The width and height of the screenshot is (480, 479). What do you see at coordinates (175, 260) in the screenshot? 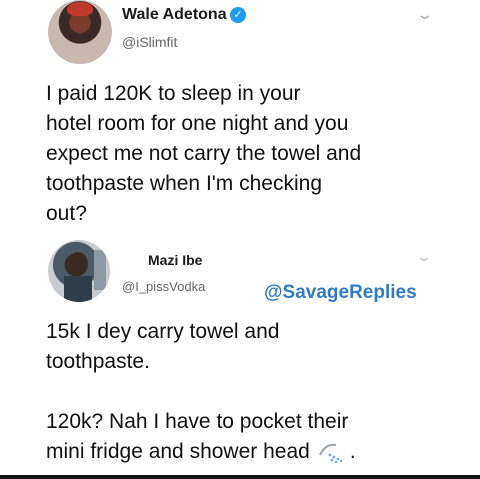
I see `display-name: Mazi Ibe` at bounding box center [175, 260].